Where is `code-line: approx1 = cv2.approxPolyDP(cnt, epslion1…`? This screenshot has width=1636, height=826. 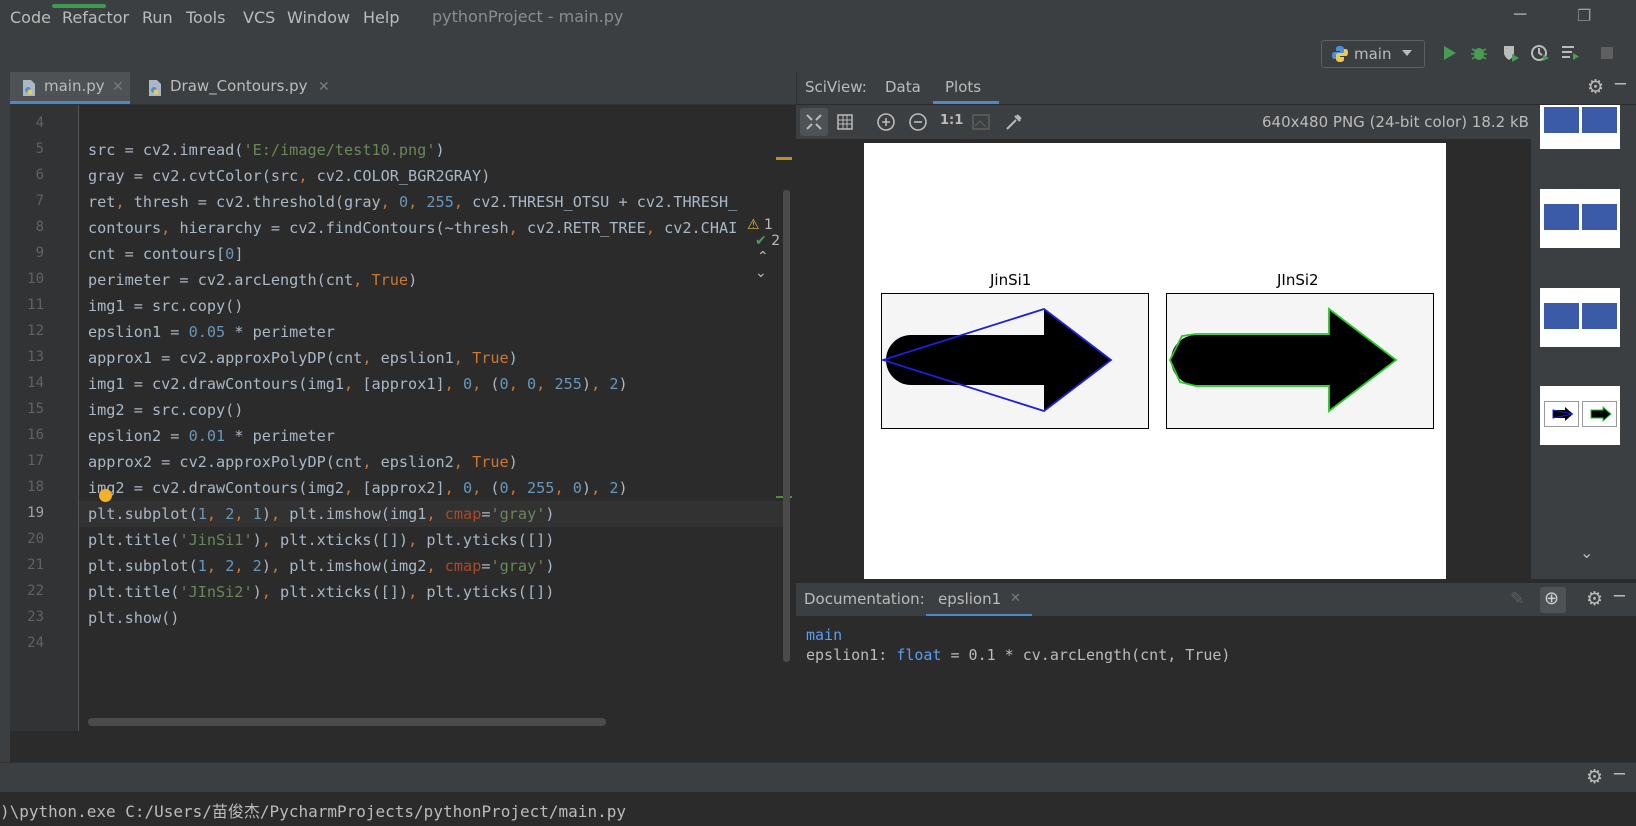
code-line: approx1 = cv2.approxPolyDP(cnt, epslion1… is located at coordinates (303, 358).